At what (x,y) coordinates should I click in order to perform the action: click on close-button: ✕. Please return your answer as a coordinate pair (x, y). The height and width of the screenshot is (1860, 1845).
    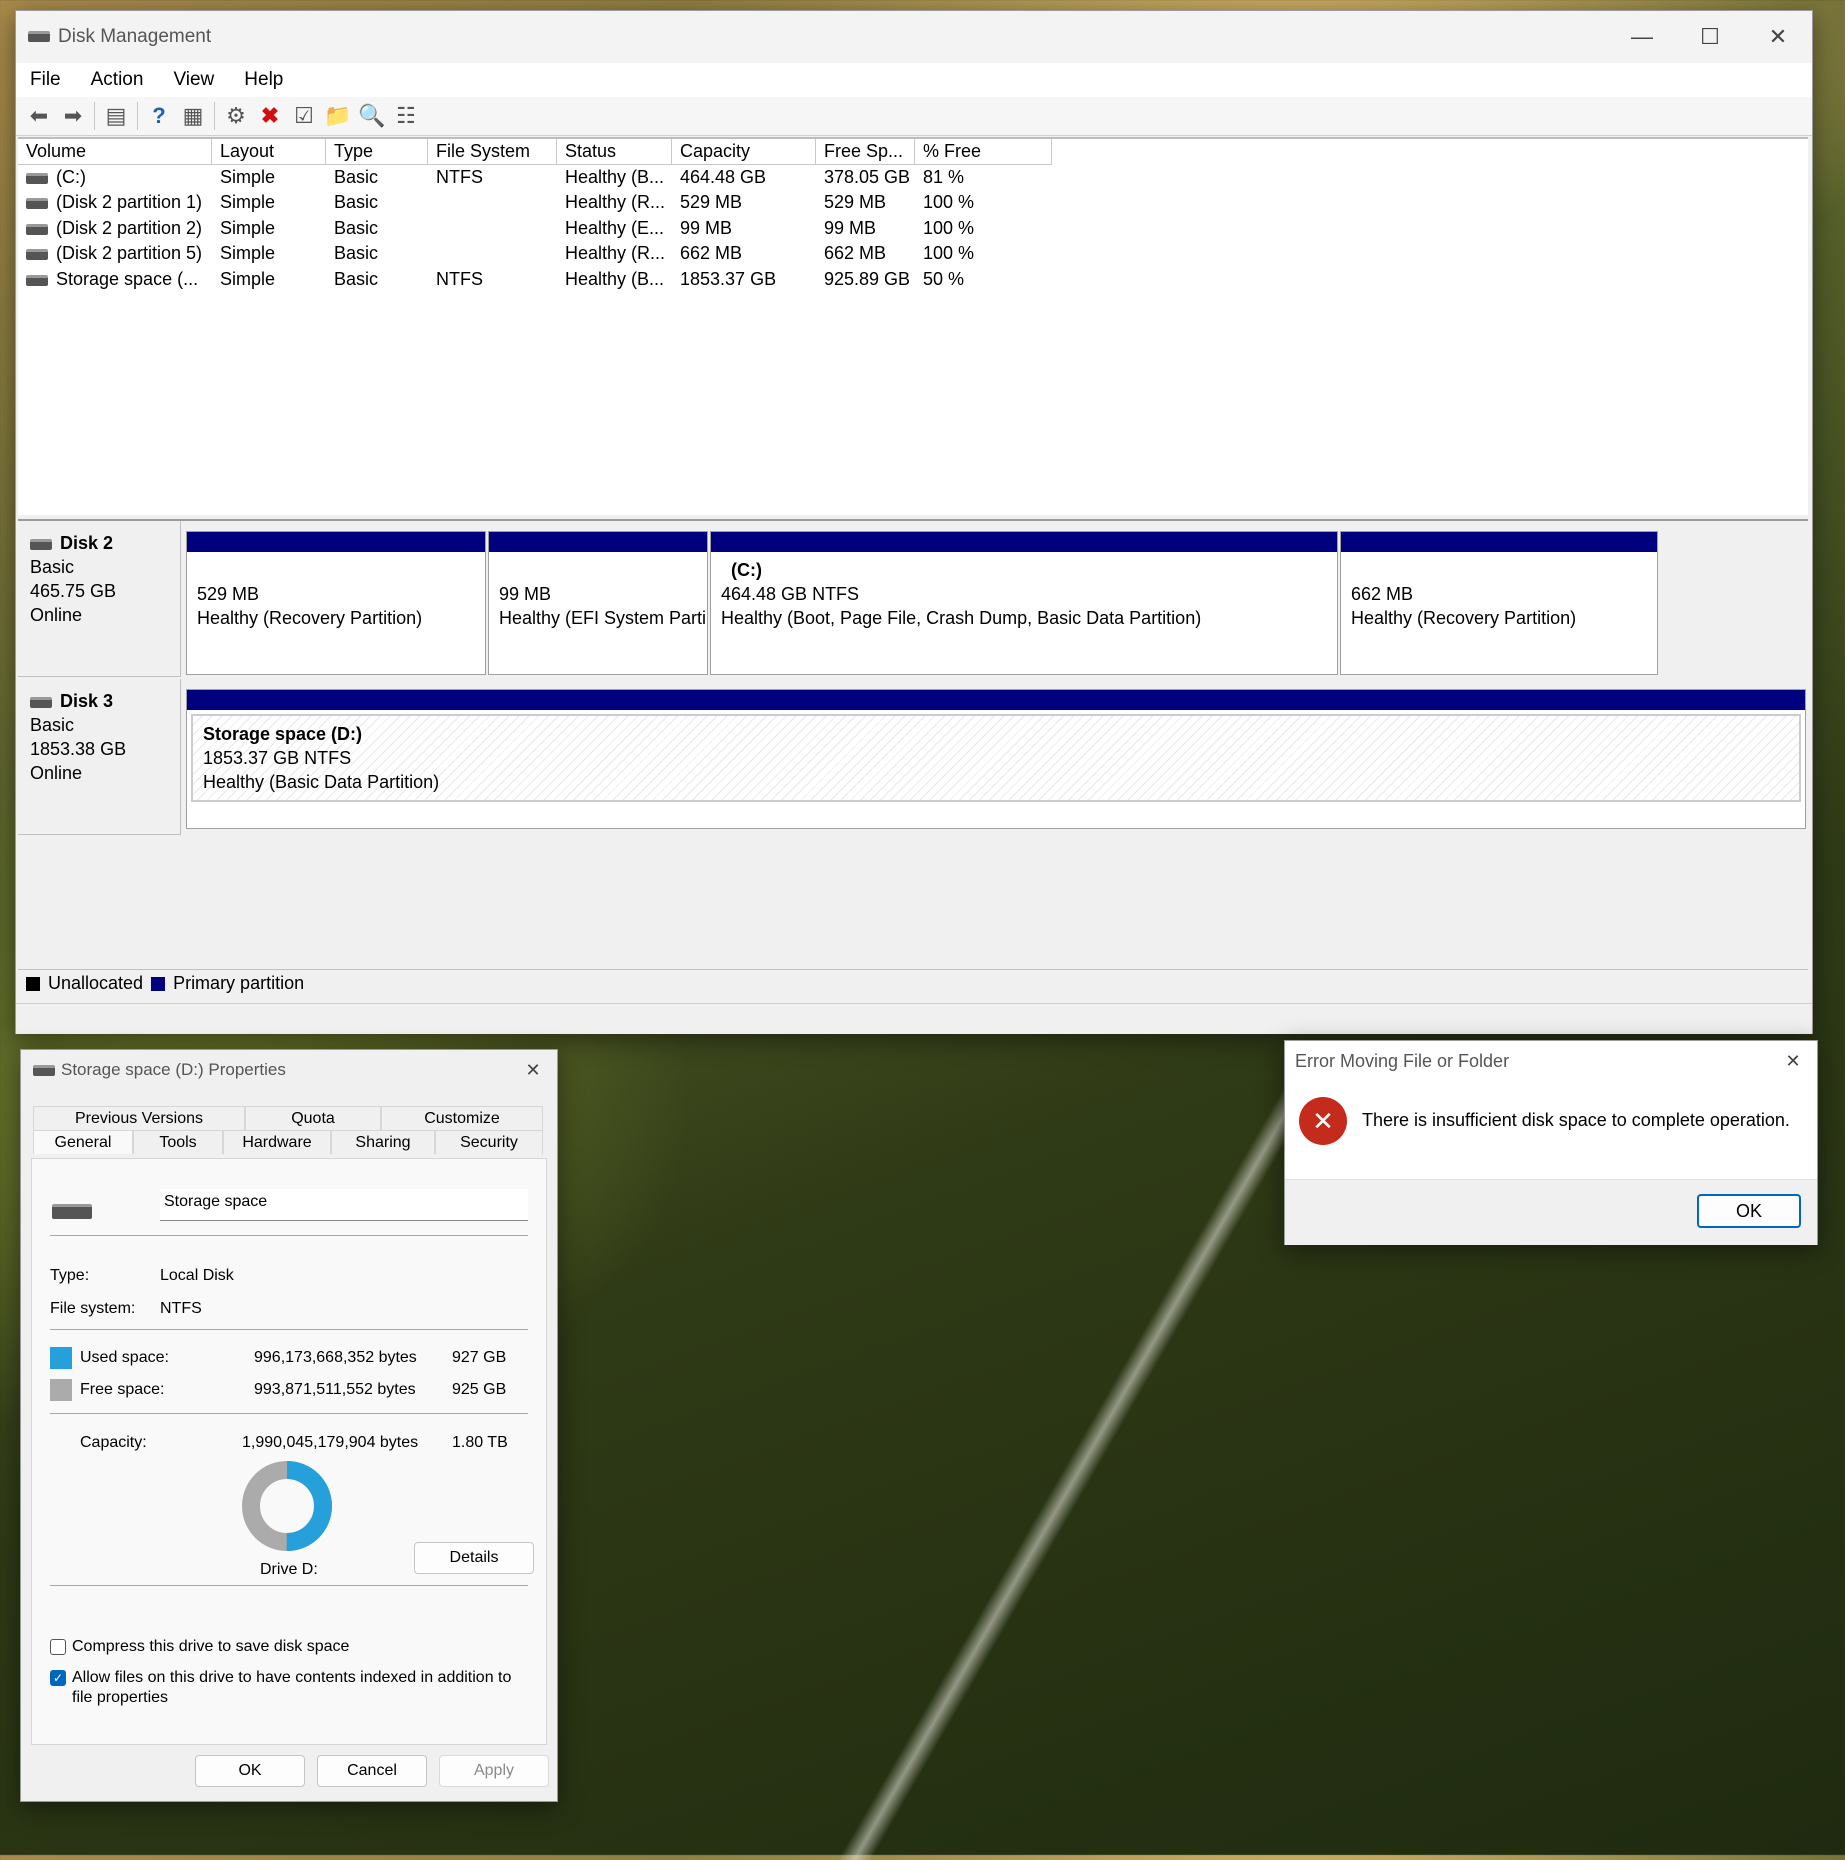
    Looking at the image, I should click on (1778, 37).